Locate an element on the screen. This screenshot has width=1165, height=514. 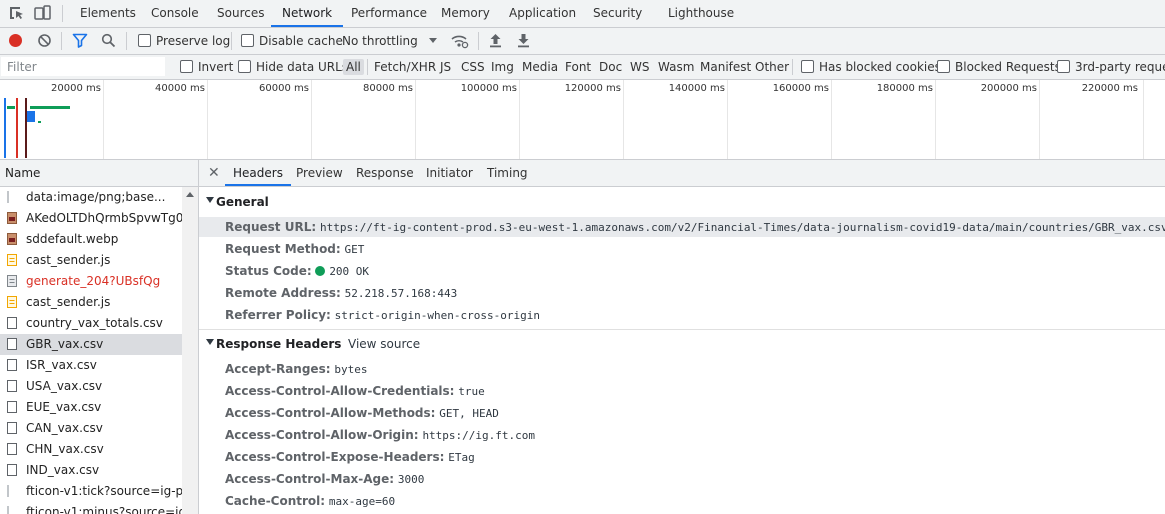
third-party-checkbox is located at coordinates (1063, 66).